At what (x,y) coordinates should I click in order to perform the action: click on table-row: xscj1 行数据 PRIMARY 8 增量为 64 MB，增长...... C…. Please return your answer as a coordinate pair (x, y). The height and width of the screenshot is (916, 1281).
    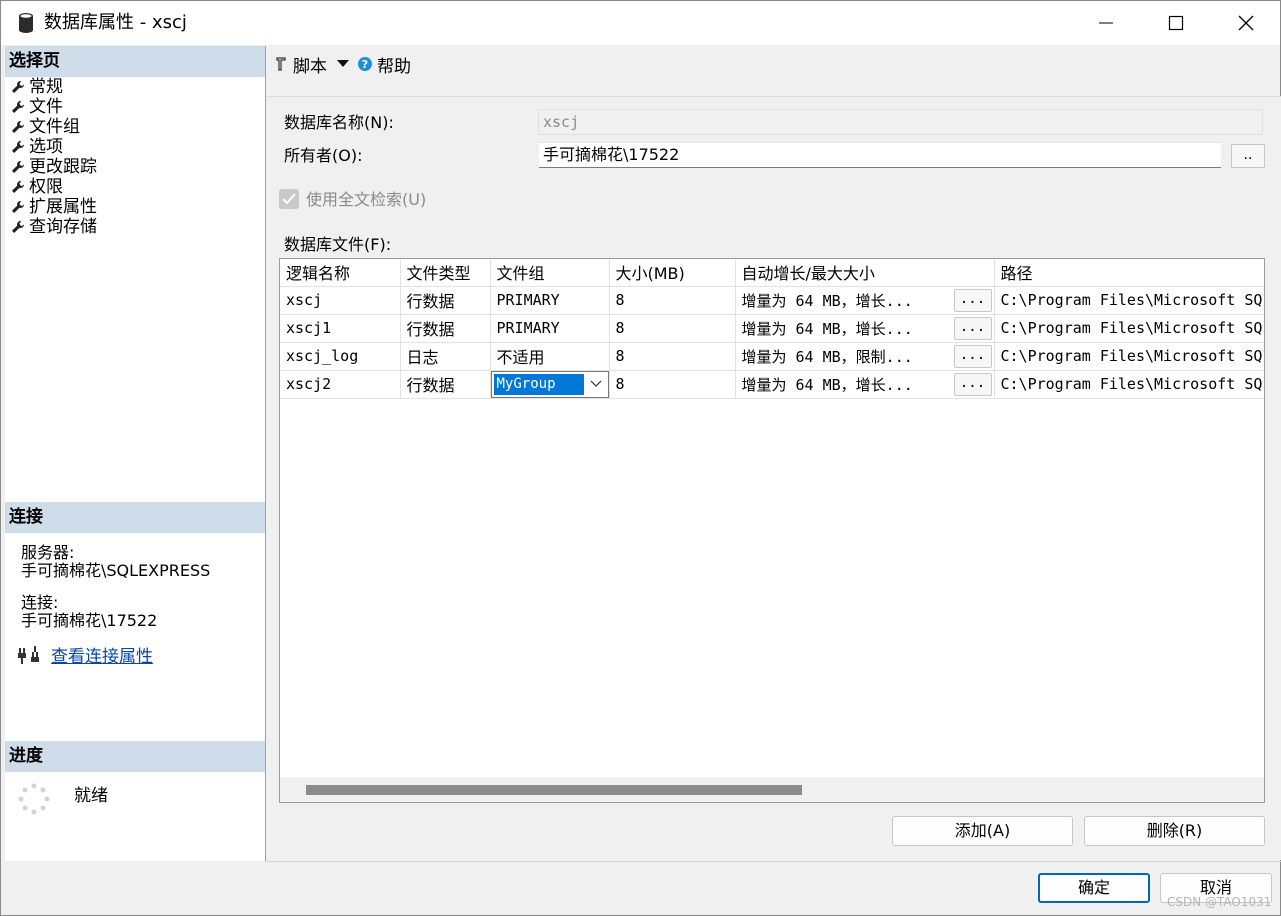
    Looking at the image, I should click on (772, 328).